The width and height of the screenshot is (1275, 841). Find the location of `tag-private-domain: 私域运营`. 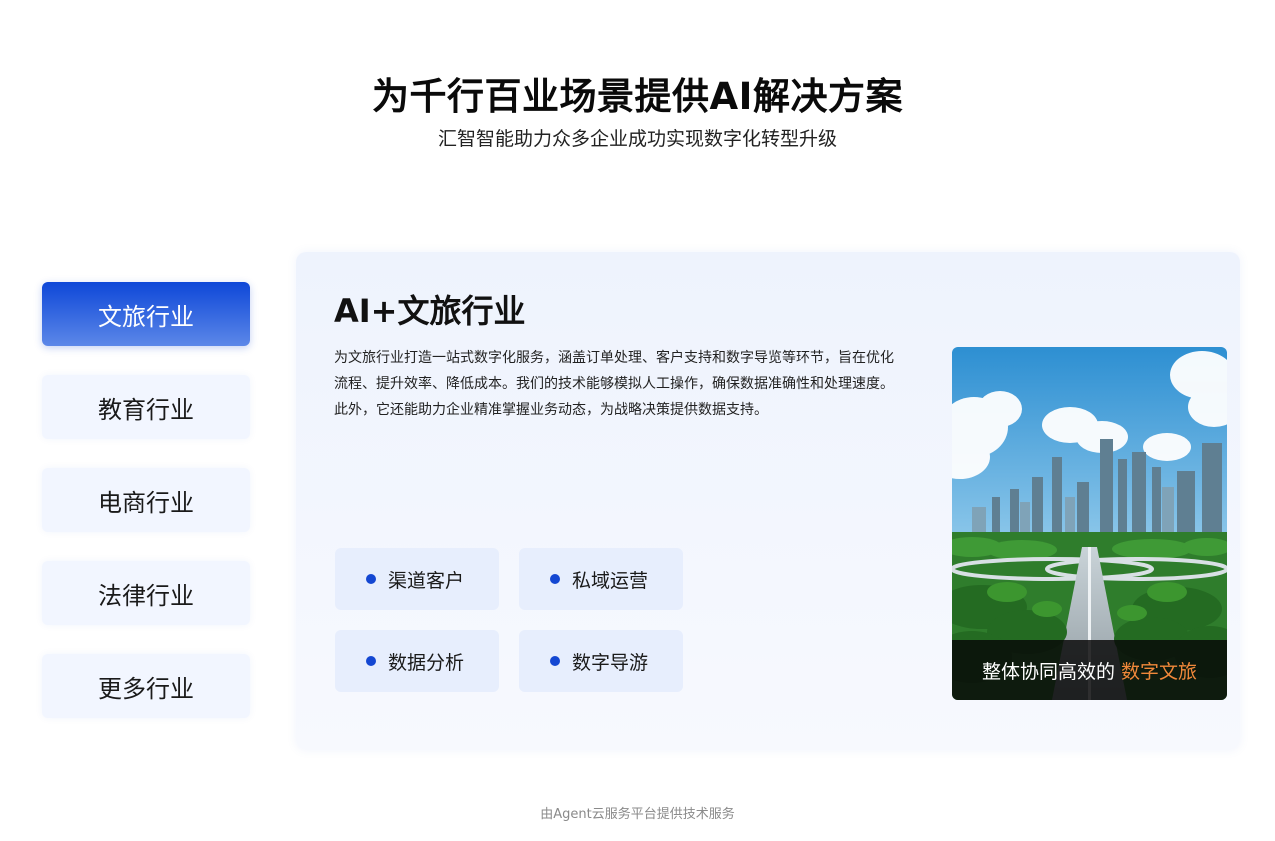

tag-private-domain: 私域运营 is located at coordinates (601, 579).